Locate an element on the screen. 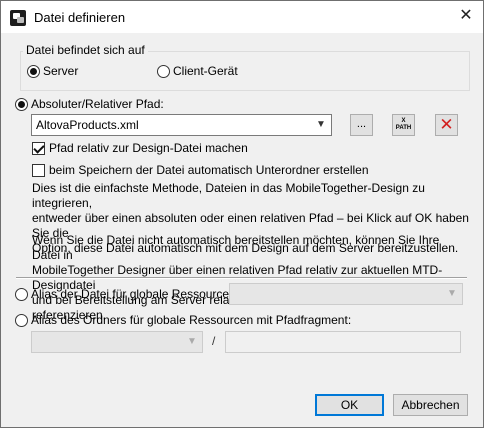 Image resolution: width=484 pixels, height=428 pixels. cancel-button: Abbrechen is located at coordinates (430, 405).